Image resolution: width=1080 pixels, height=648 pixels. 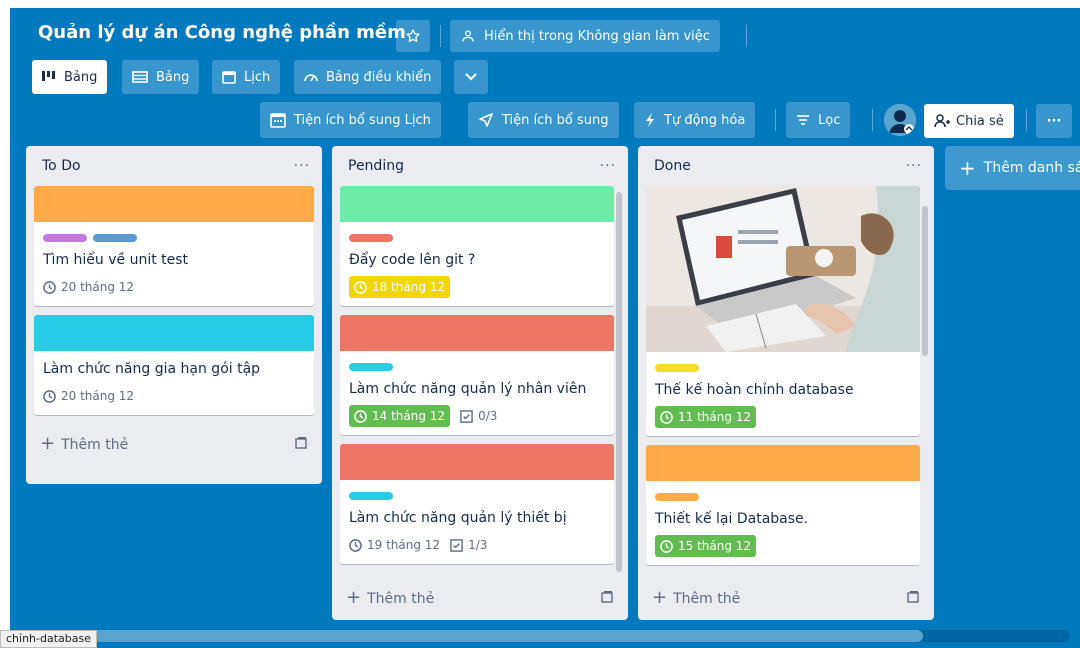 What do you see at coordinates (222, 32) in the screenshot?
I see `board-title: Quản lý dự án Công nghệ phần mềm` at bounding box center [222, 32].